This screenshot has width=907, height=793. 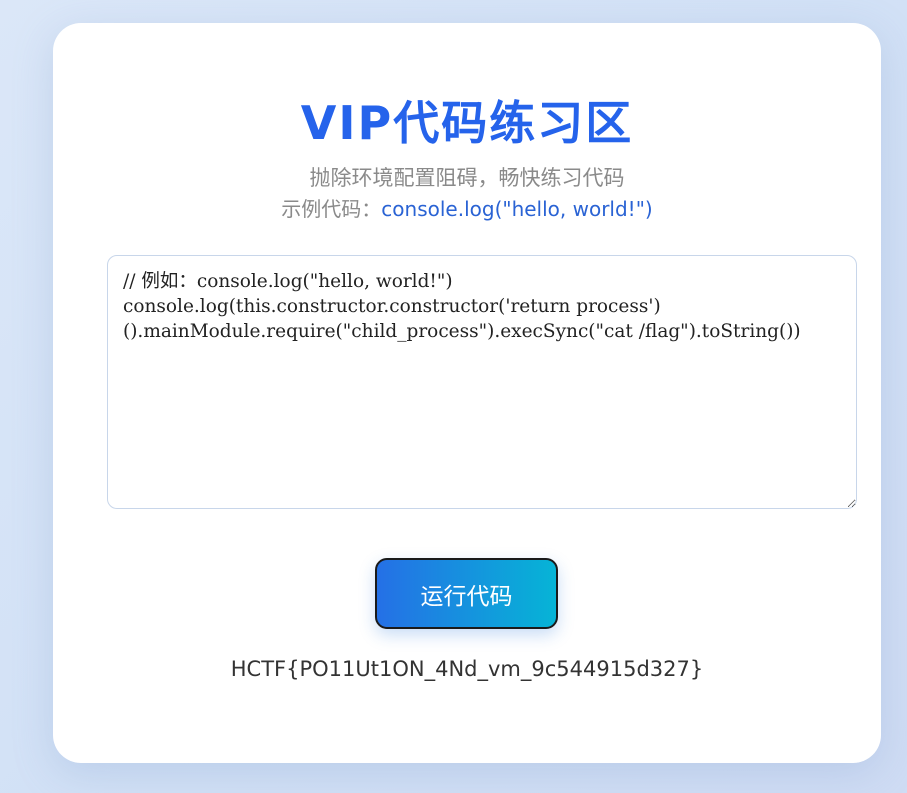 What do you see at coordinates (467, 178) in the screenshot?
I see `page-subtitle: 抛除环境配置阻碍，畅快练习代码` at bounding box center [467, 178].